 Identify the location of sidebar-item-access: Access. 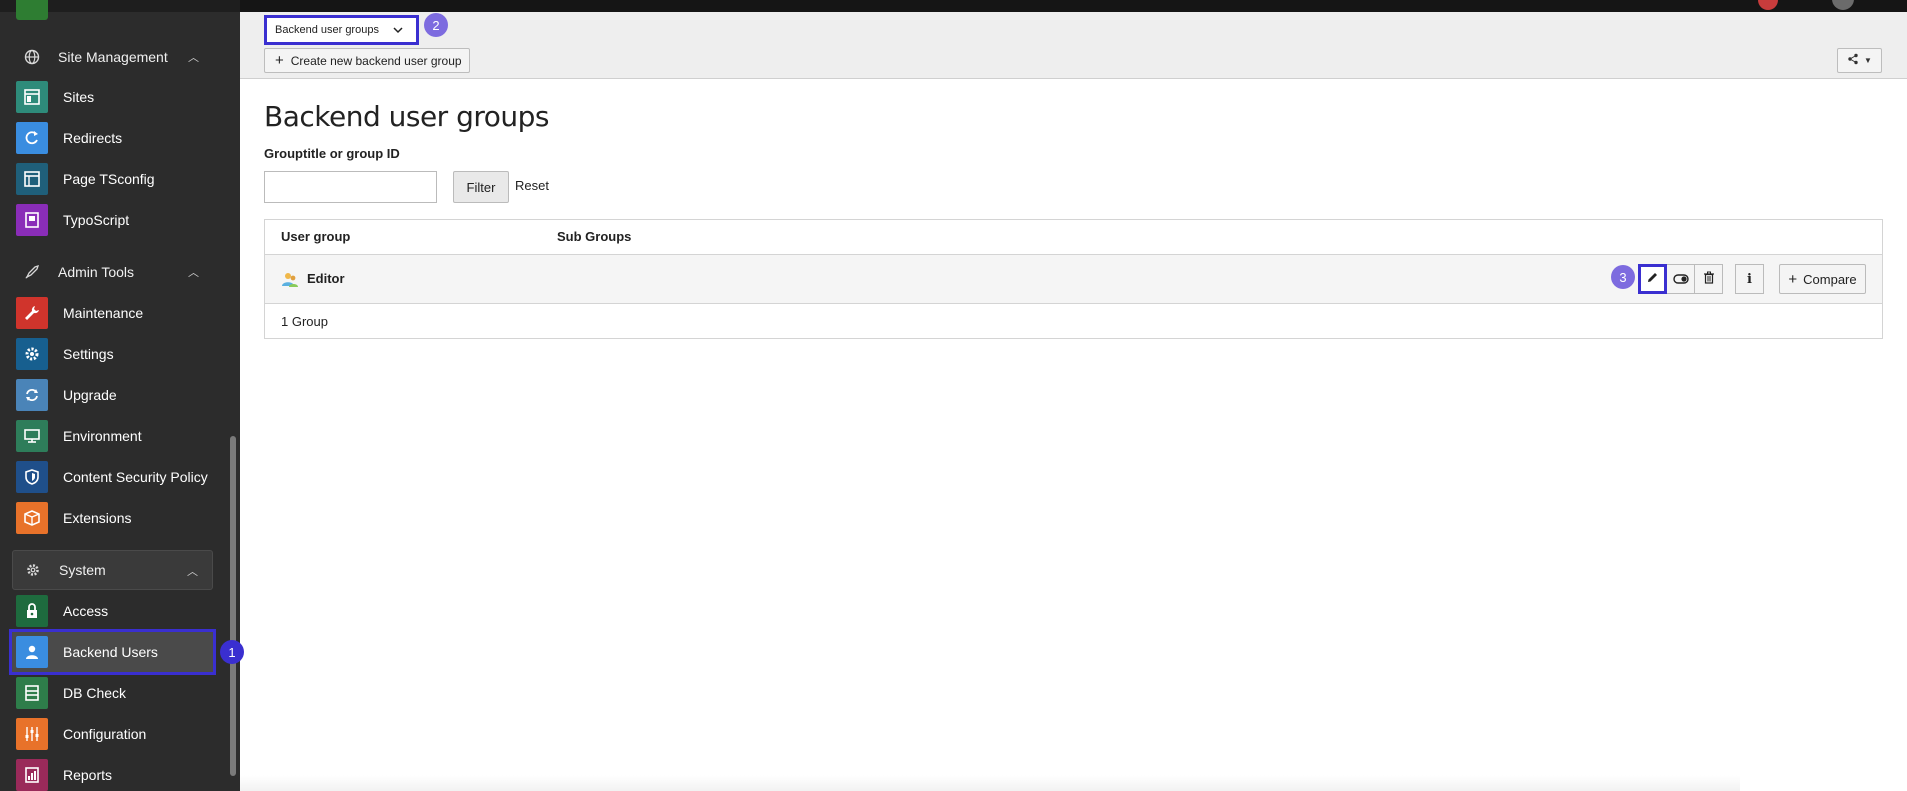
(112, 611).